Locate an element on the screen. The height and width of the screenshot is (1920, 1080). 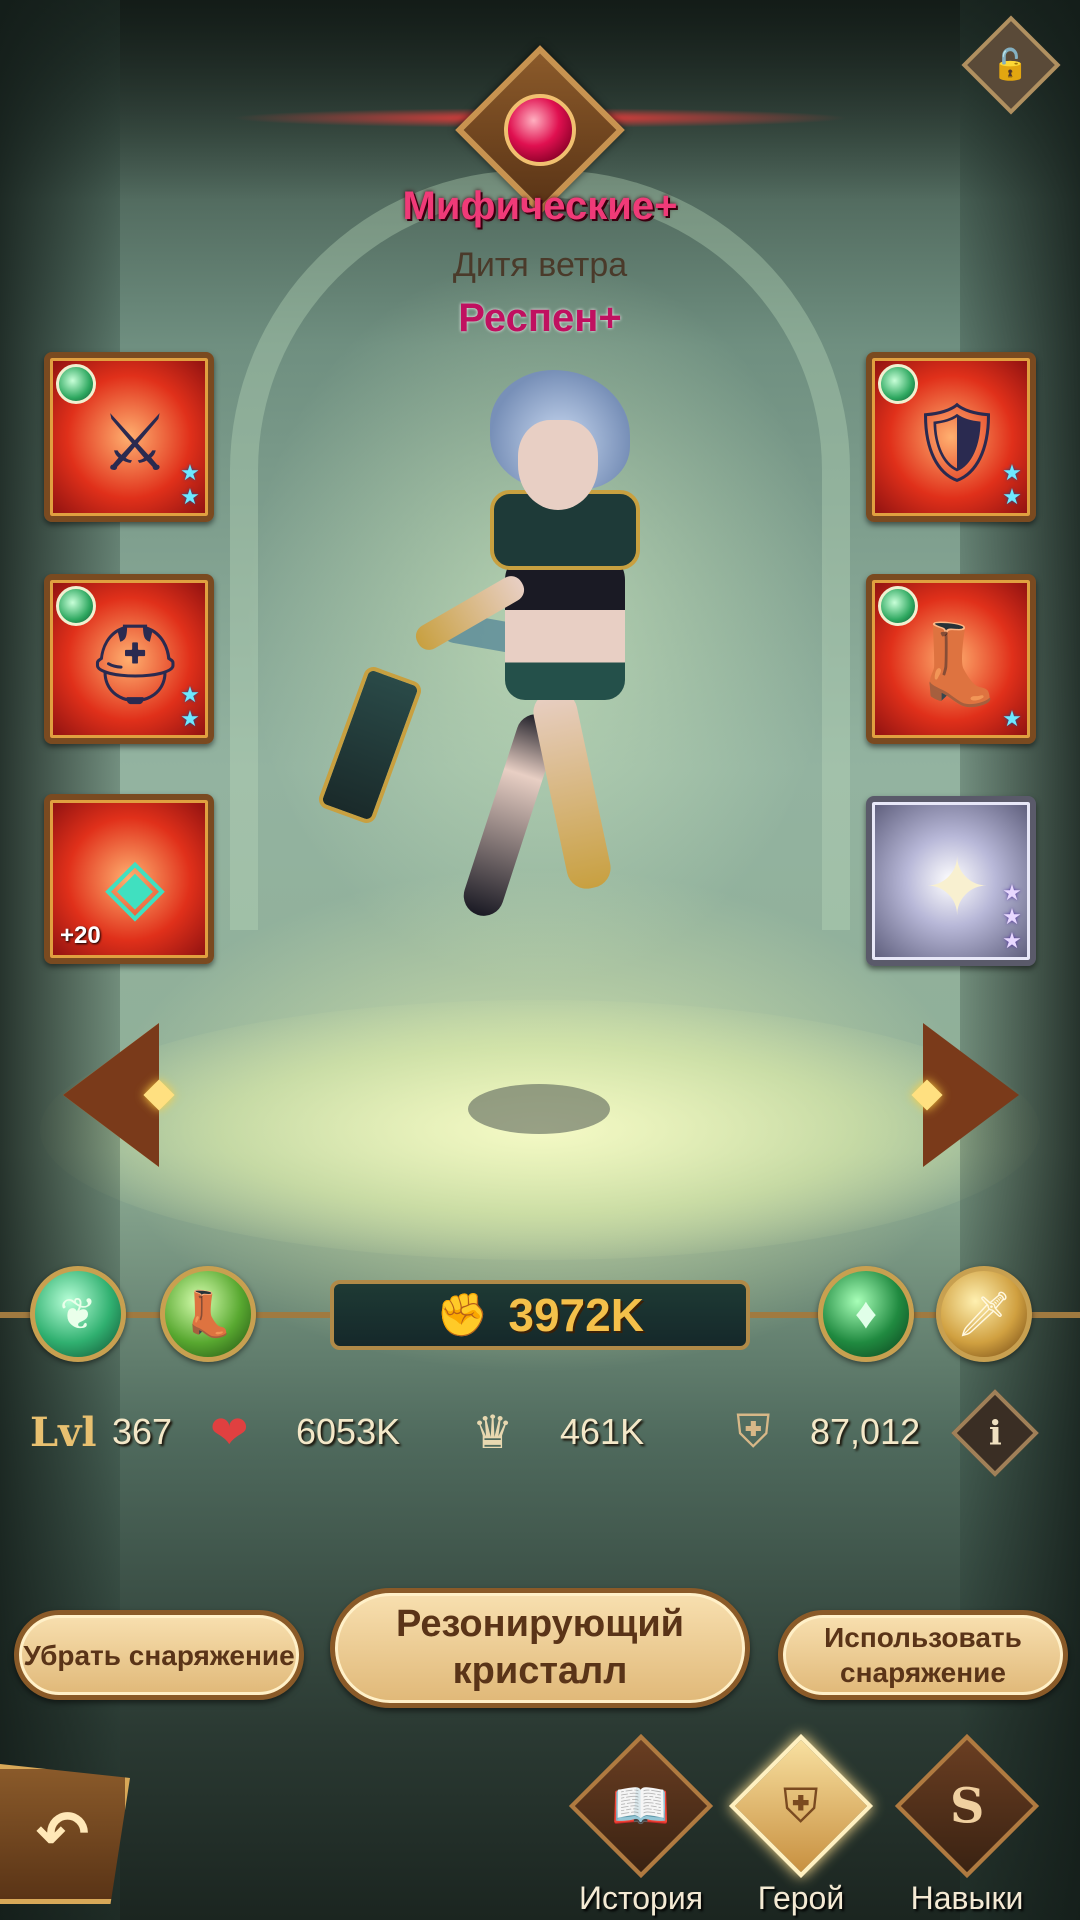
armor-slot: 🛡 ★ ★ is located at coordinates (951, 437).